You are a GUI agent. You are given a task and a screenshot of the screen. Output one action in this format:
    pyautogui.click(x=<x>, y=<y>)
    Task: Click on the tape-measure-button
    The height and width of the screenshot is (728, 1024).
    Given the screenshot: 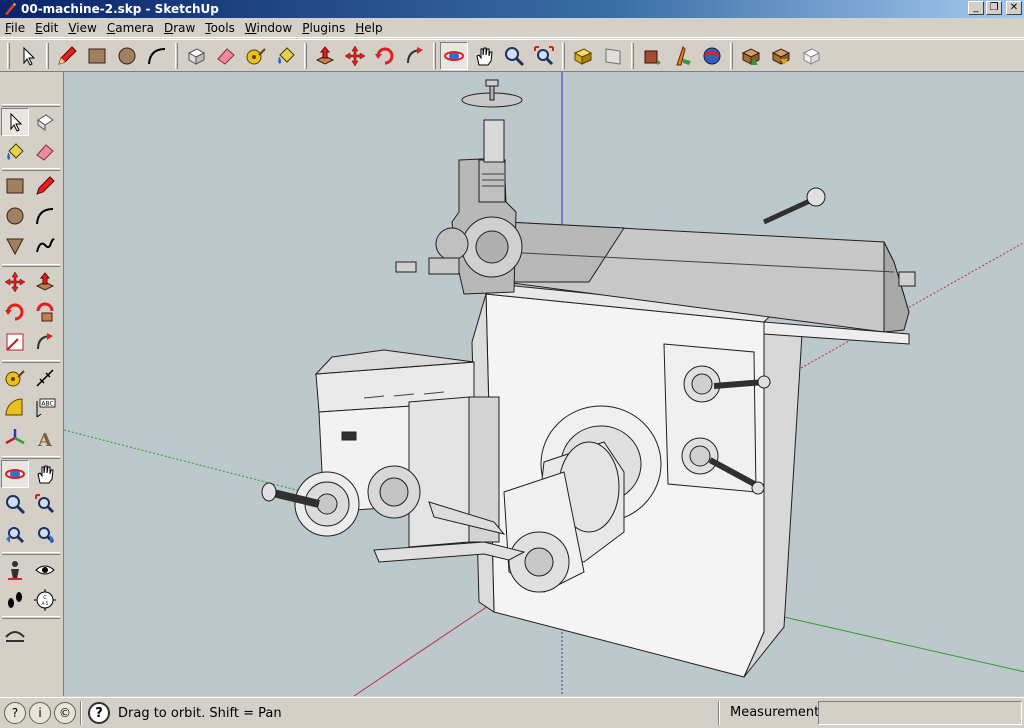 What is the action you would take?
    pyautogui.click(x=256, y=56)
    